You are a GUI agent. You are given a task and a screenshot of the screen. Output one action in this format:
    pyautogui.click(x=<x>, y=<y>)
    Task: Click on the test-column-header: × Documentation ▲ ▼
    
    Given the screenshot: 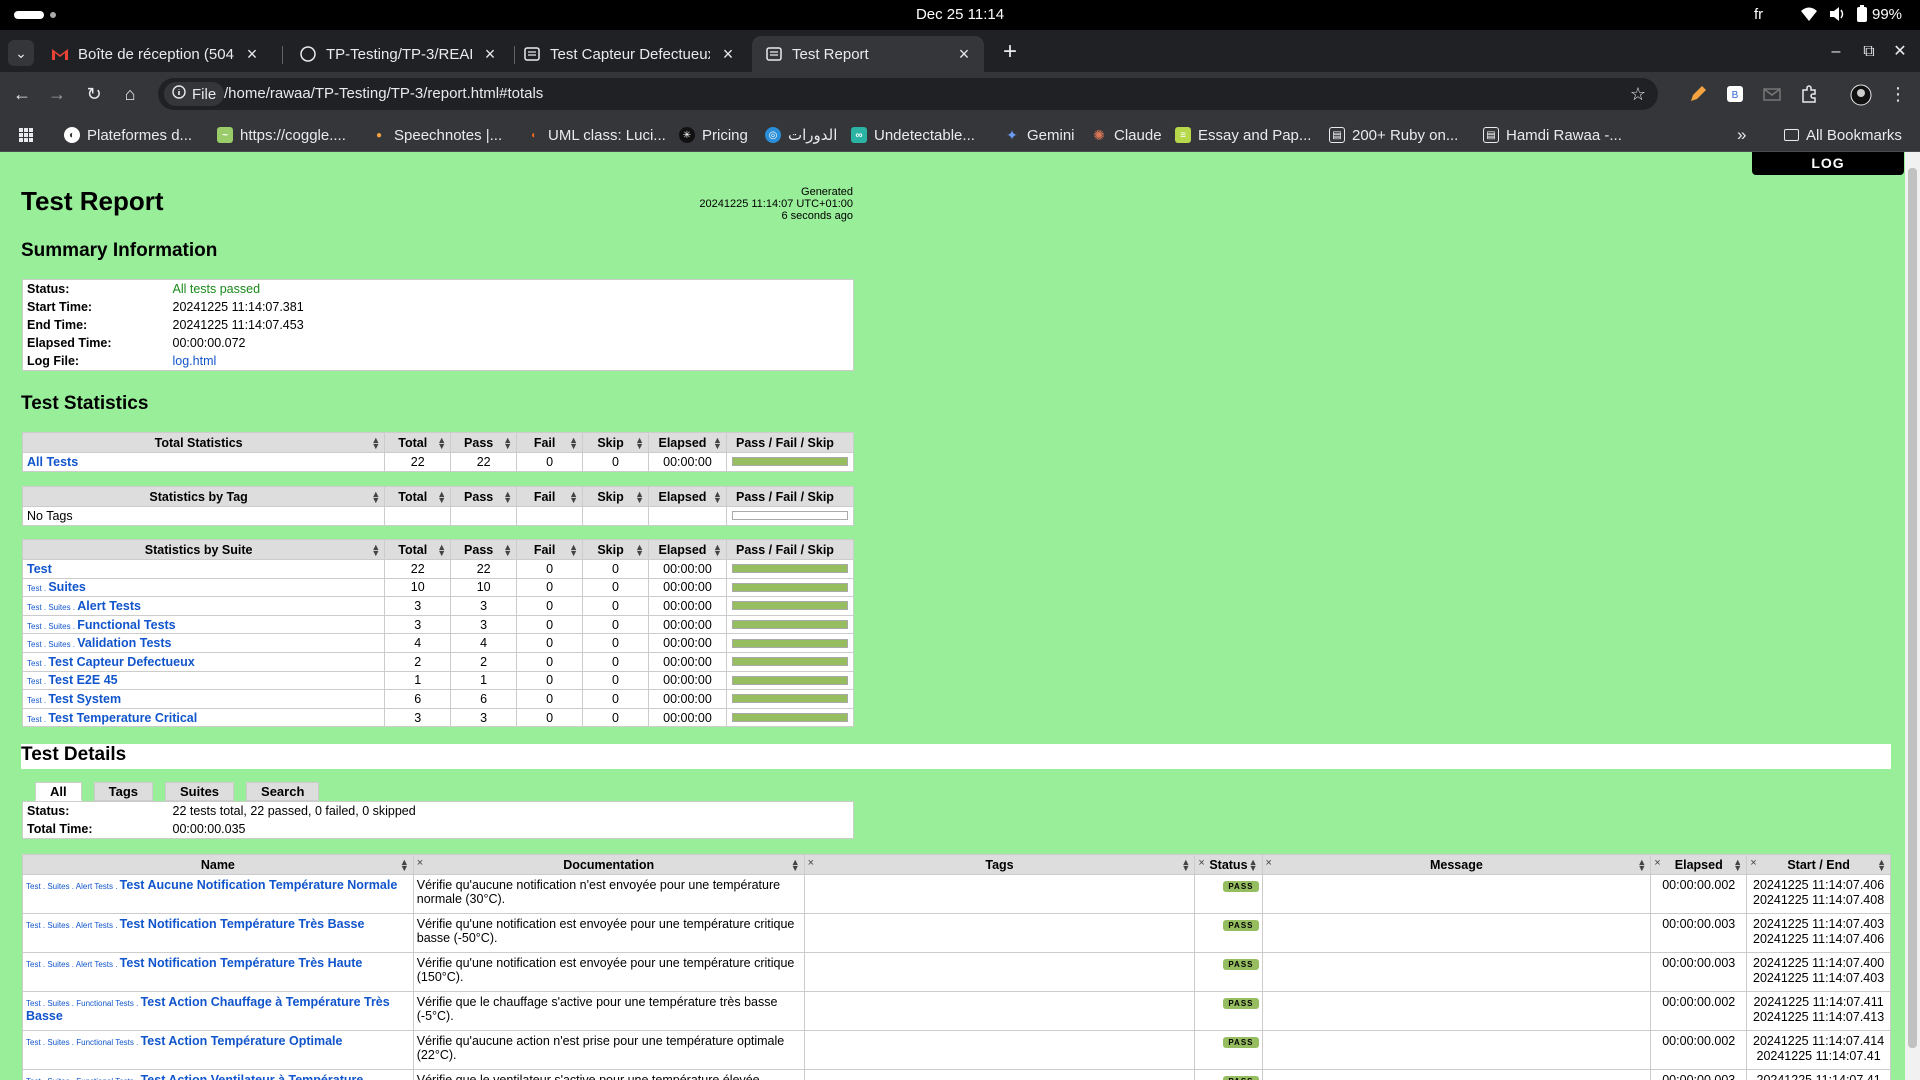 What is the action you would take?
    pyautogui.click(x=608, y=864)
    